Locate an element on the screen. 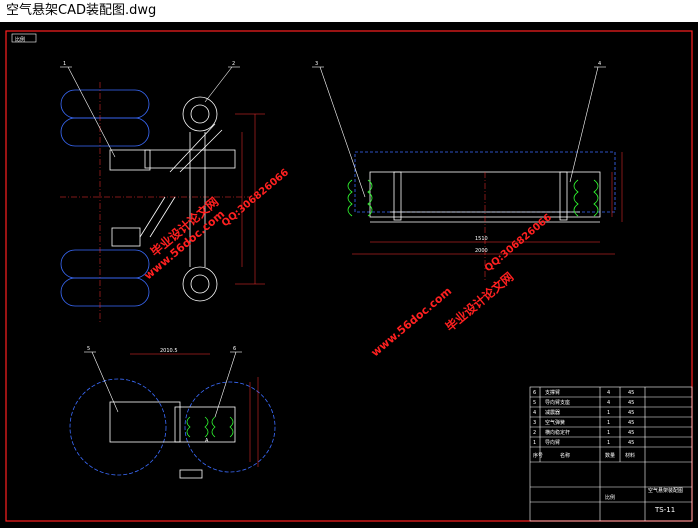  row-6-no: 1 is located at coordinates (534, 443).